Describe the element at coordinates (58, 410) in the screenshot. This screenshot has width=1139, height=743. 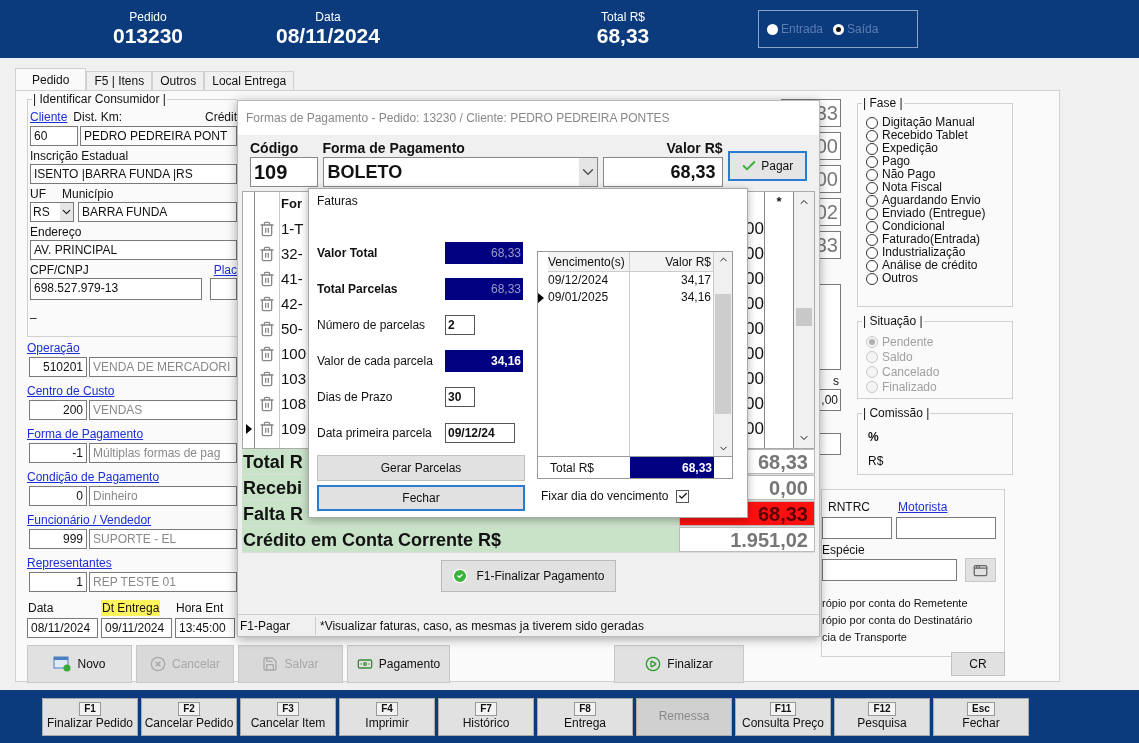
I see `text-field: 200` at that location.